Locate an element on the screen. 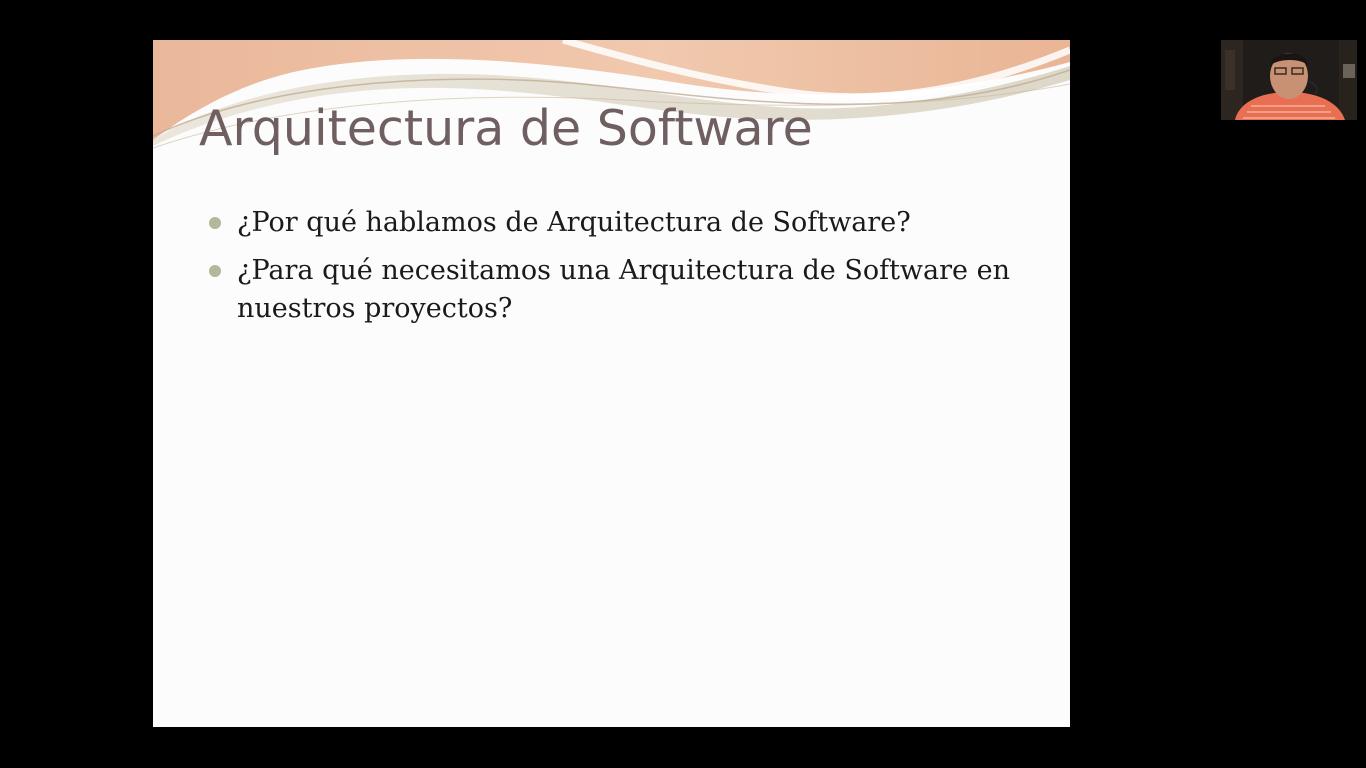 Image resolution: width=1366 pixels, height=768 pixels. presenter-video-image is located at coordinates (1289, 80).